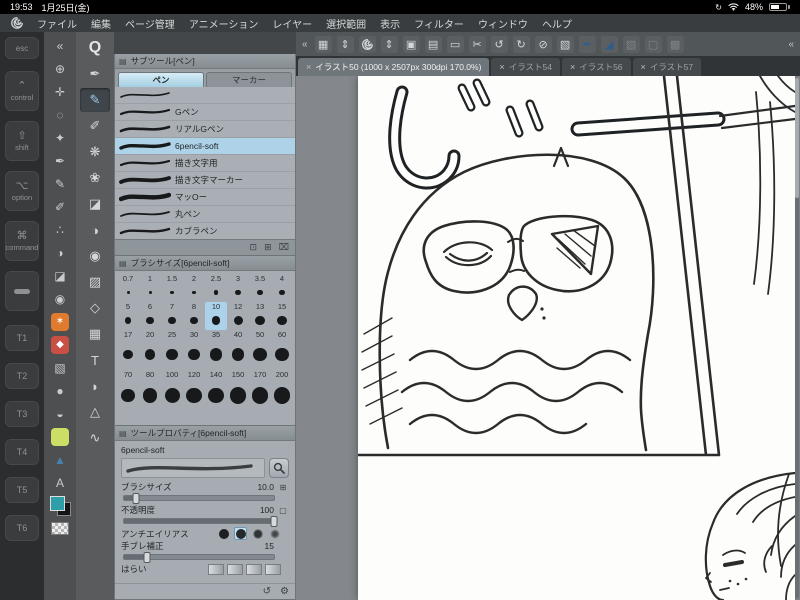 The image size is (800, 600). Describe the element at coordinates (521, 44) in the screenshot. I see `redo-icon: ↻` at that location.